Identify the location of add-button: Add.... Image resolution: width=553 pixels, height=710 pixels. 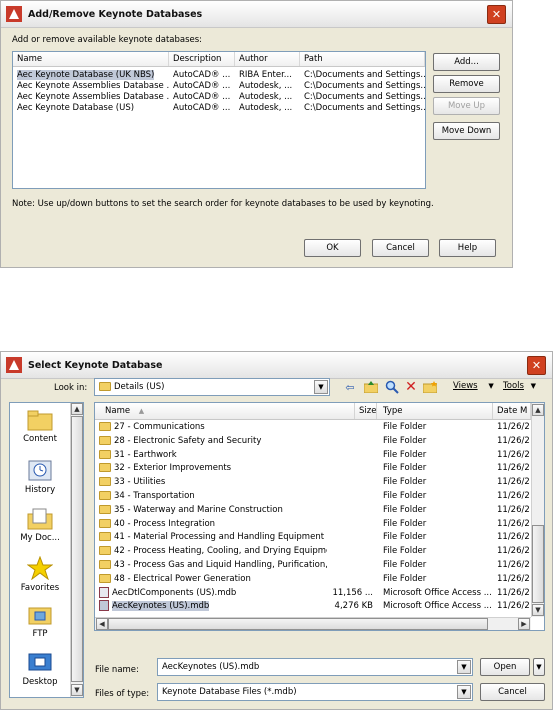
(466, 62).